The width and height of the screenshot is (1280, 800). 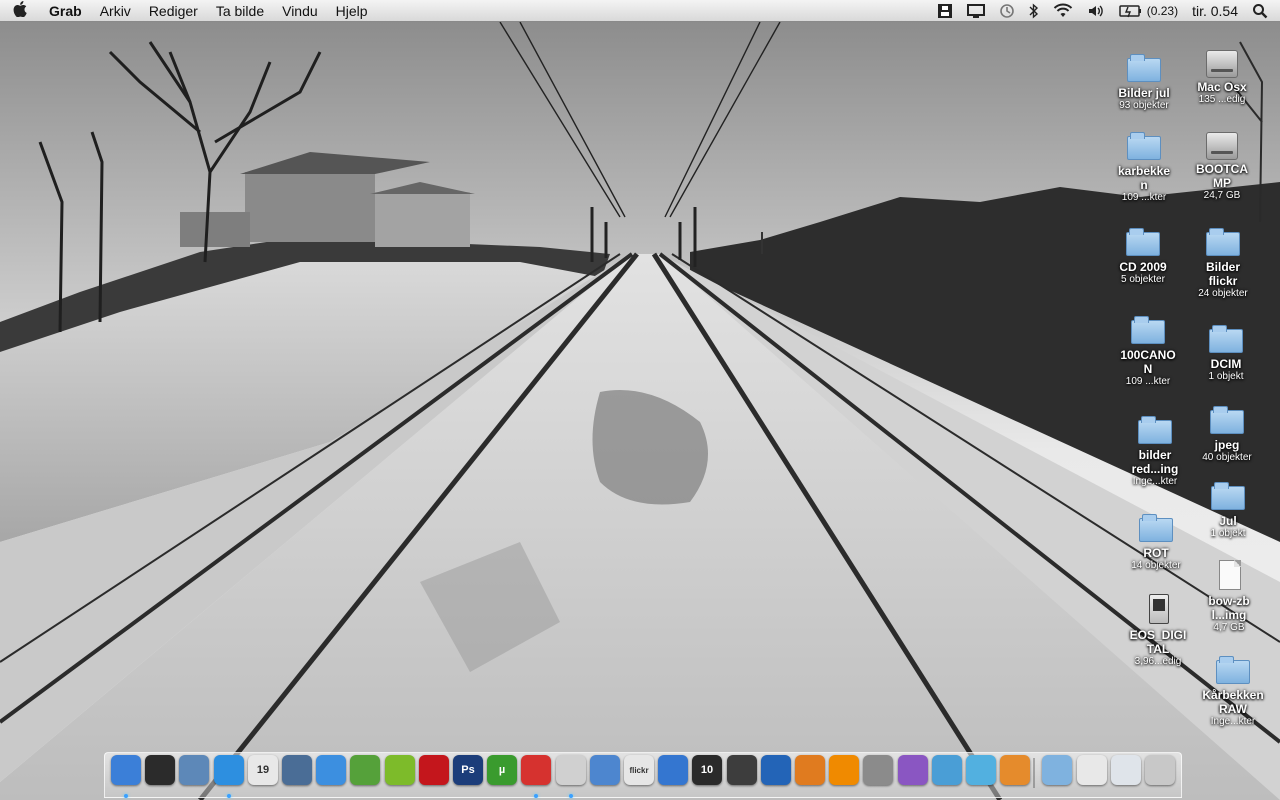 What do you see at coordinates (1160, 770) in the screenshot?
I see `trash-icon` at bounding box center [1160, 770].